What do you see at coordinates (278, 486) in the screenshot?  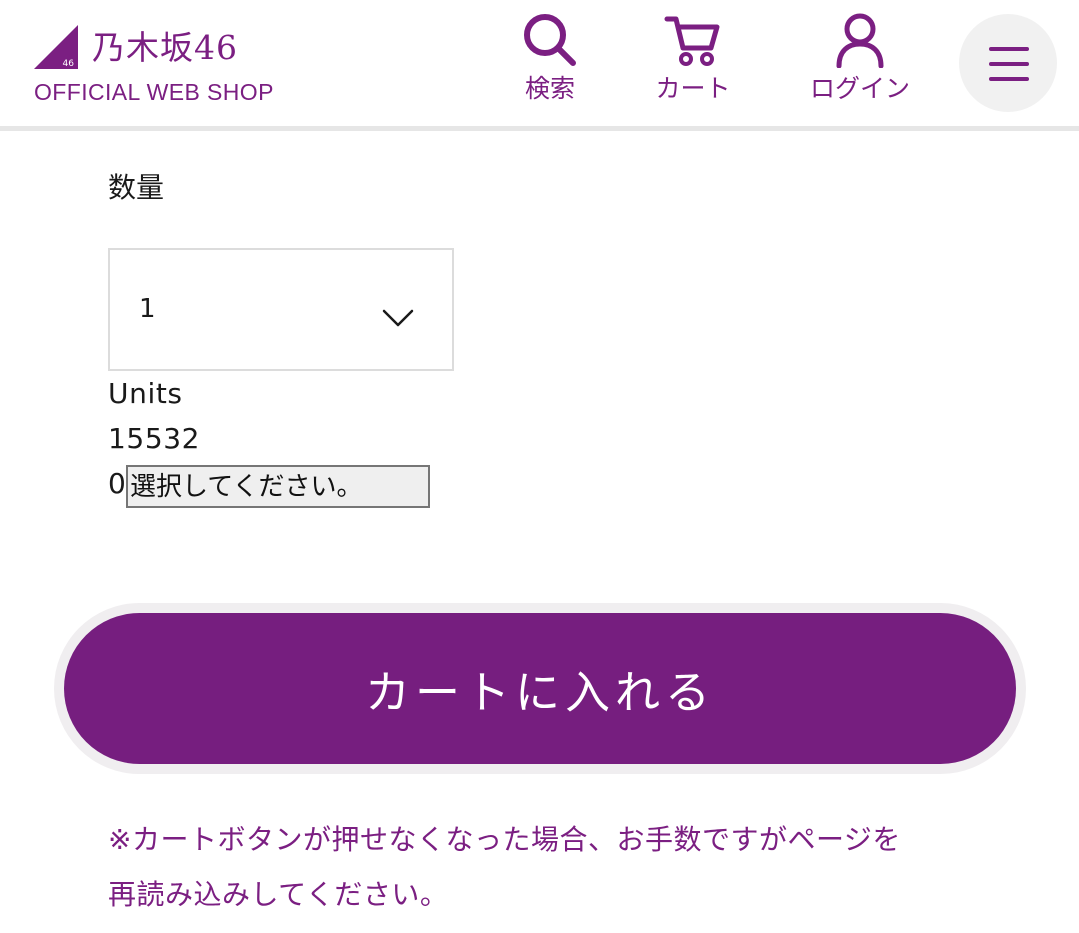 I see `option-select: 選択してください。` at bounding box center [278, 486].